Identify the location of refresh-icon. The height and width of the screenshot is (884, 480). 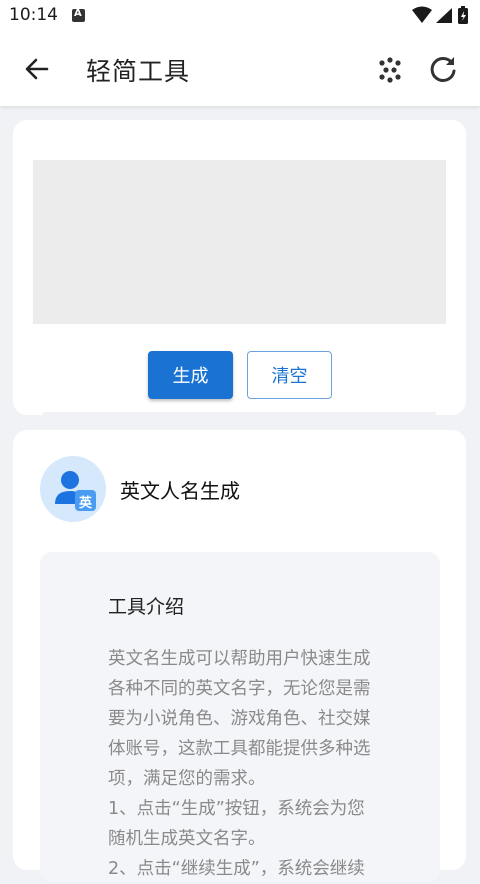
(443, 69).